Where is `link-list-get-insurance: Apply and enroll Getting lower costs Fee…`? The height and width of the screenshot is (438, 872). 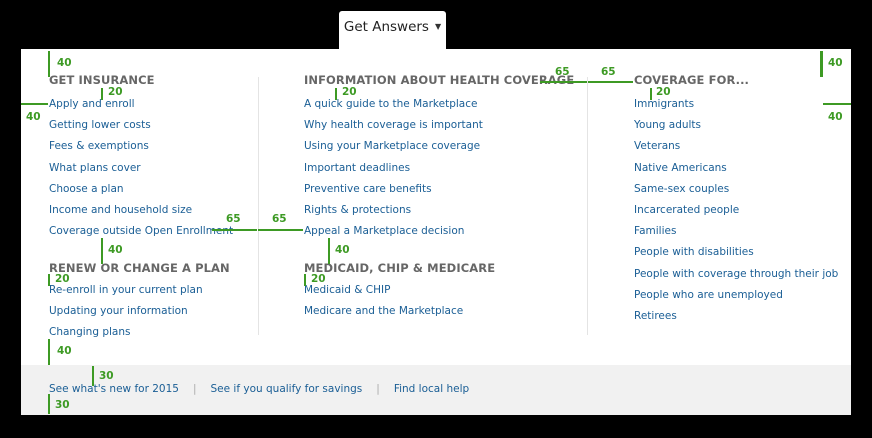 link-list-get-insurance: Apply and enroll Getting lower costs Fee… is located at coordinates (141, 168).